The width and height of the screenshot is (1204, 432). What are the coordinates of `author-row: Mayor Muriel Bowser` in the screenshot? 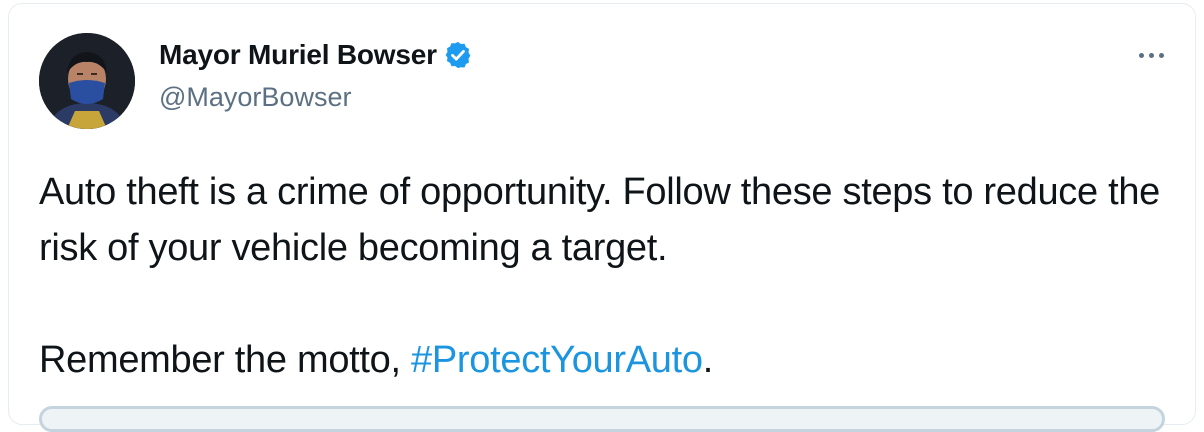 It's located at (316, 55).